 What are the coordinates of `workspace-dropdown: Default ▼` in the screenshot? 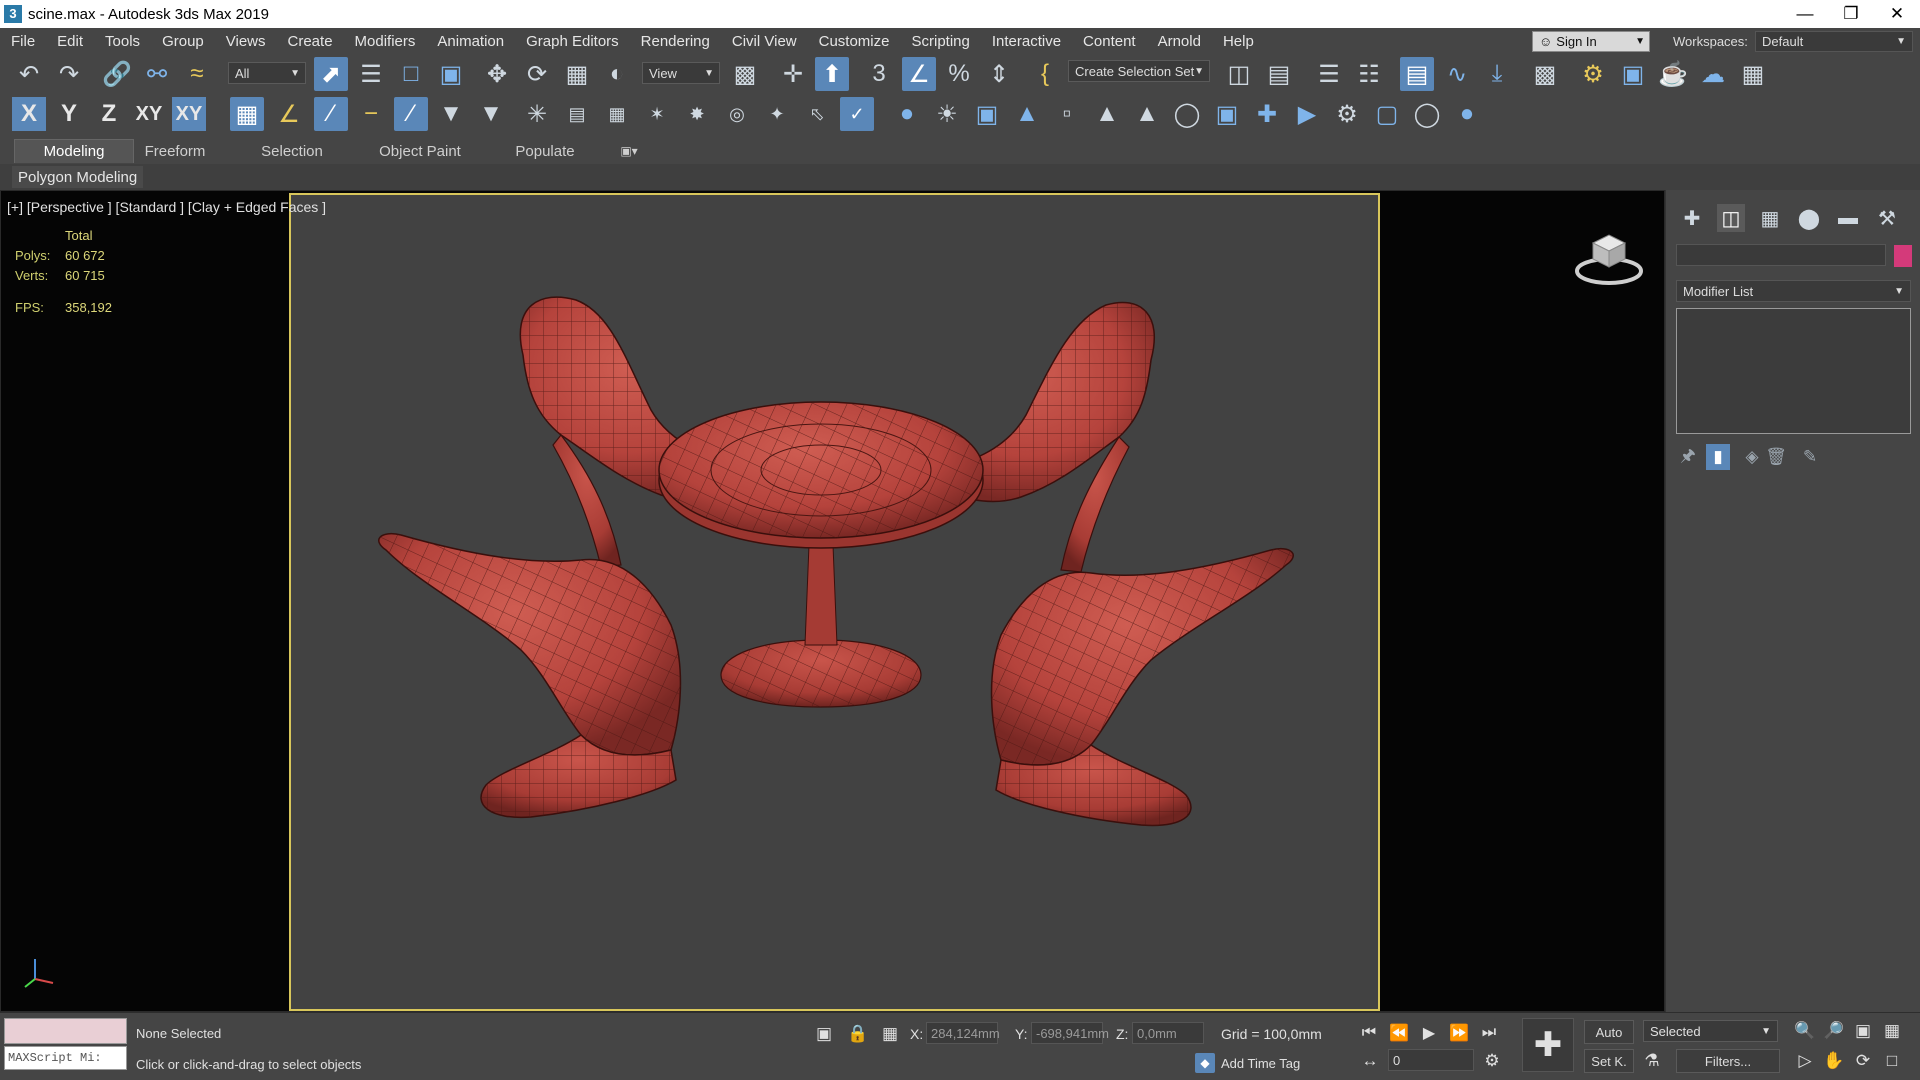 It's located at (1834, 41).